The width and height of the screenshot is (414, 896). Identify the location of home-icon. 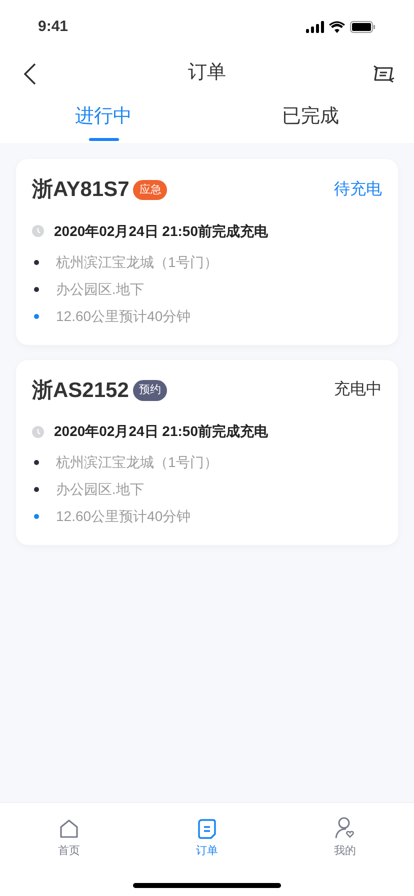
(69, 828).